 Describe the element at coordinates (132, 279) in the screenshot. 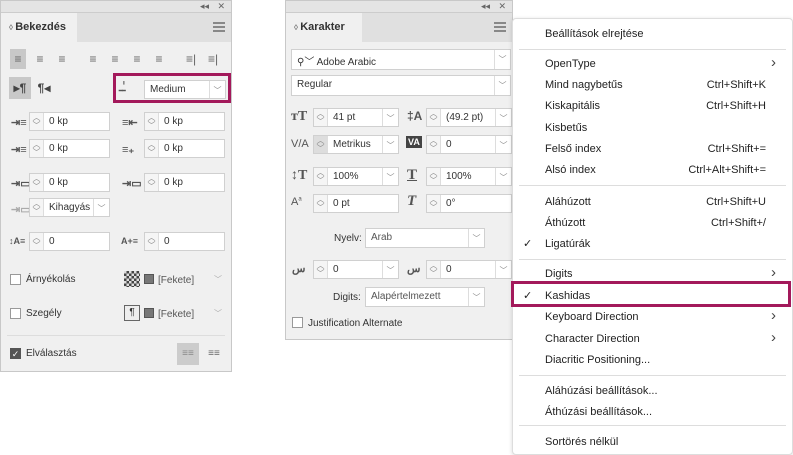

I see `shading-settings-icon` at that location.